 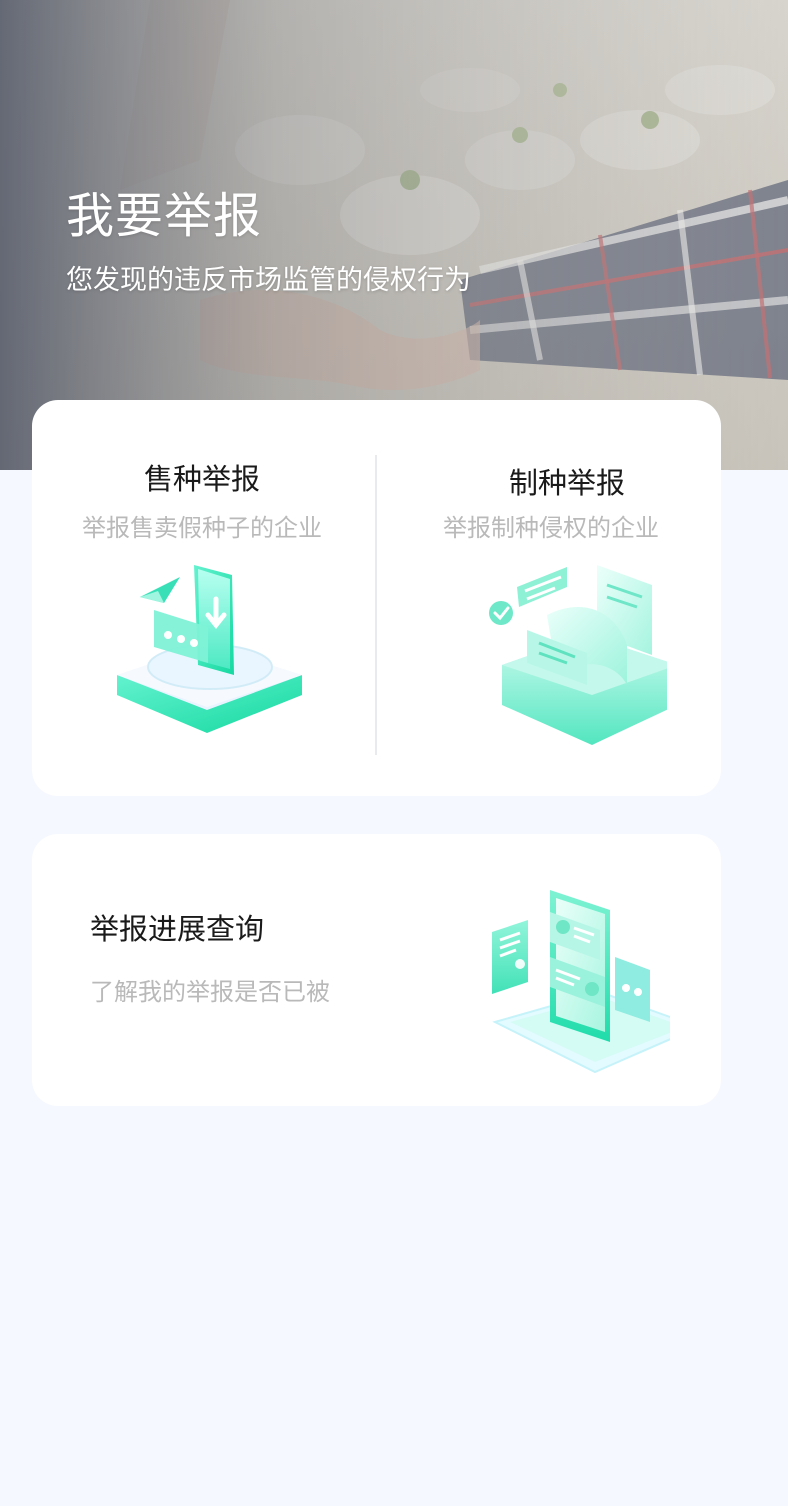 What do you see at coordinates (578, 655) in the screenshot?
I see `seed-production-report-illustration` at bounding box center [578, 655].